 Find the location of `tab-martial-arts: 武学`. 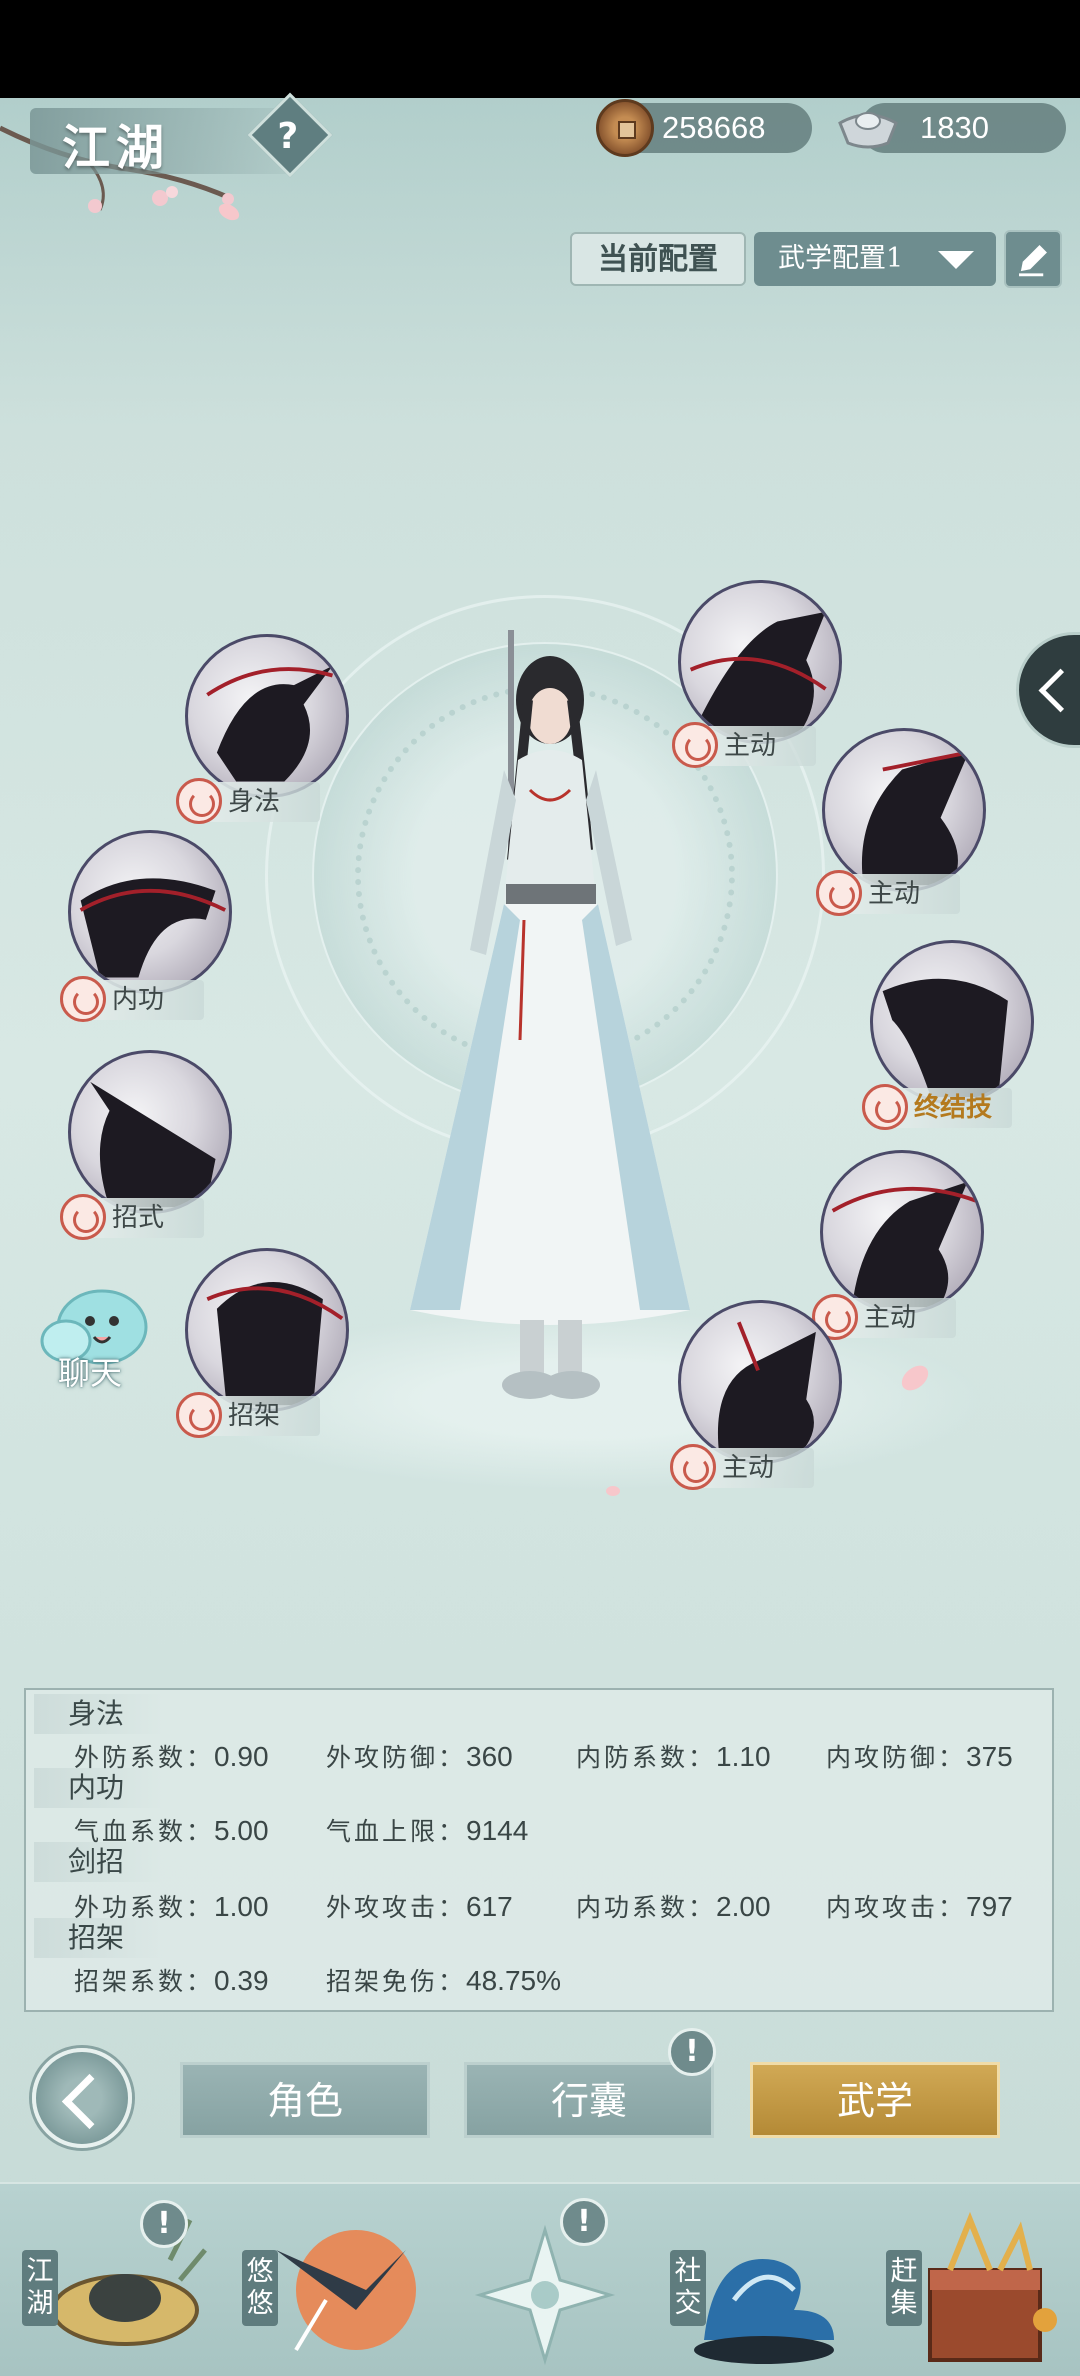

tab-martial-arts: 武学 is located at coordinates (875, 2100).